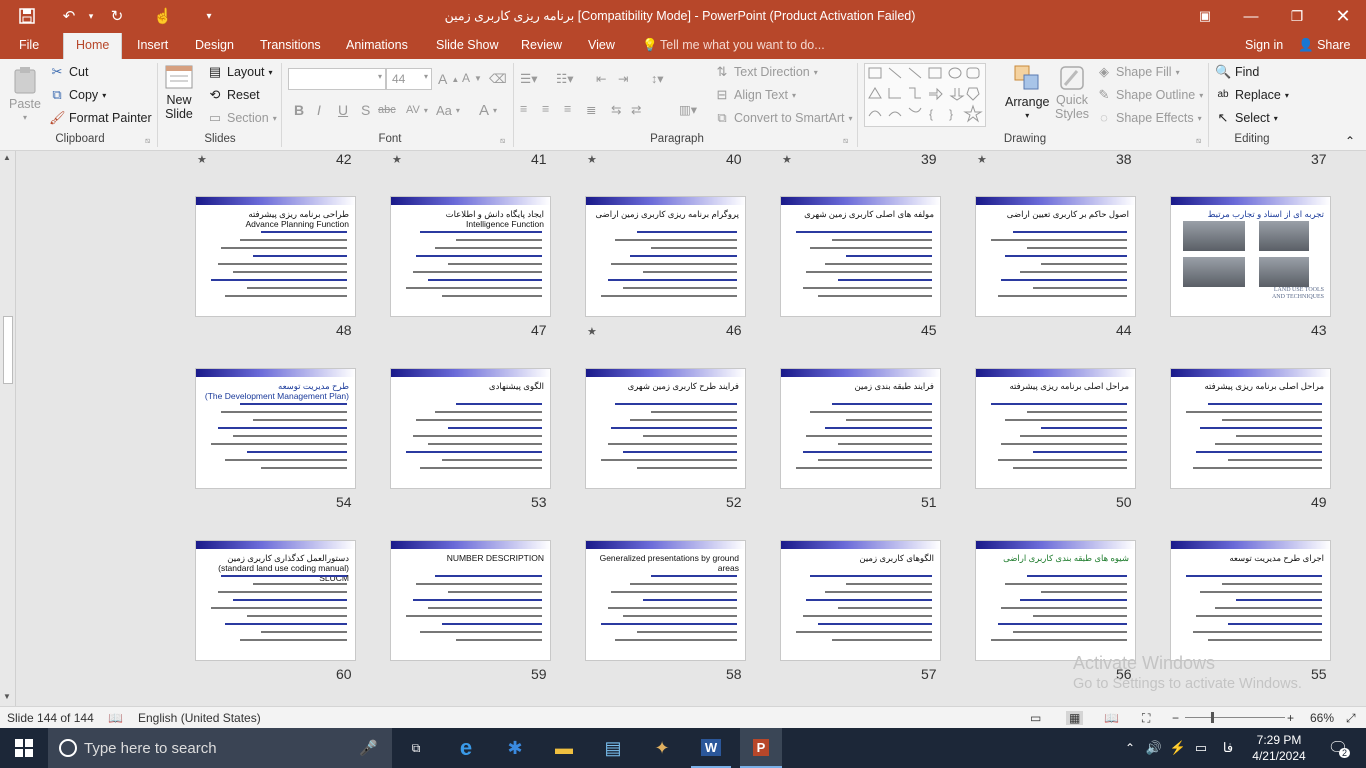  What do you see at coordinates (466, 748) in the screenshot?
I see `edge-icon: e` at bounding box center [466, 748].